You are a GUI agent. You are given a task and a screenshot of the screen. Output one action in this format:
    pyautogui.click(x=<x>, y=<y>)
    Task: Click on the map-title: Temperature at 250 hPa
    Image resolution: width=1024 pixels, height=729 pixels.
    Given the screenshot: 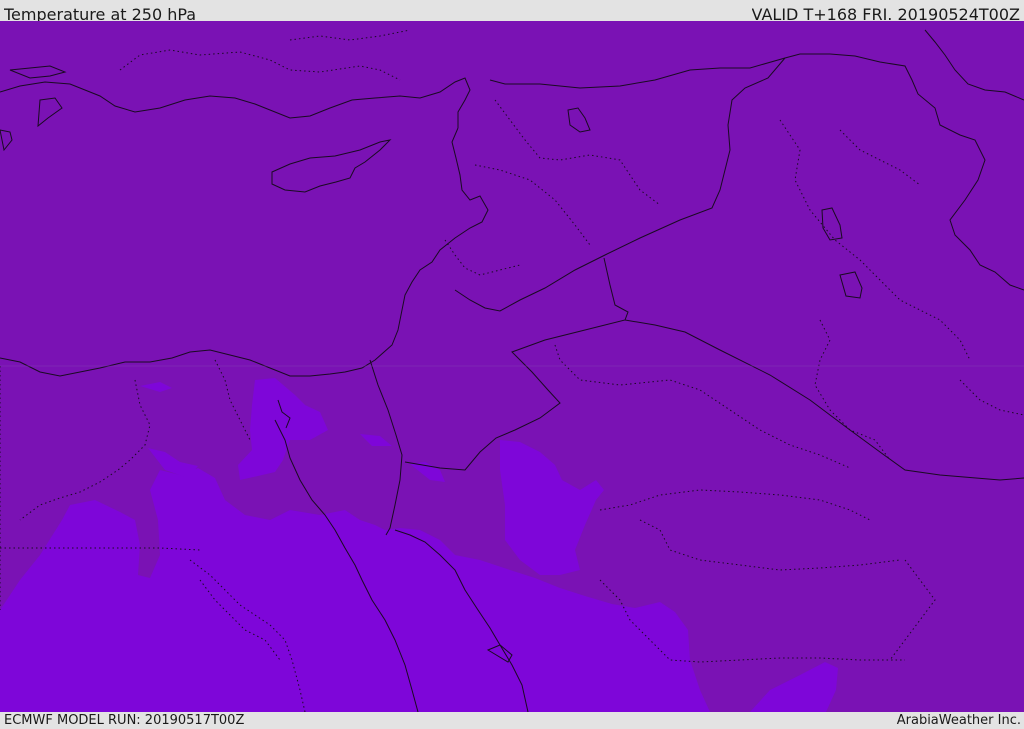 What is the action you would take?
    pyautogui.click(x=100, y=13)
    